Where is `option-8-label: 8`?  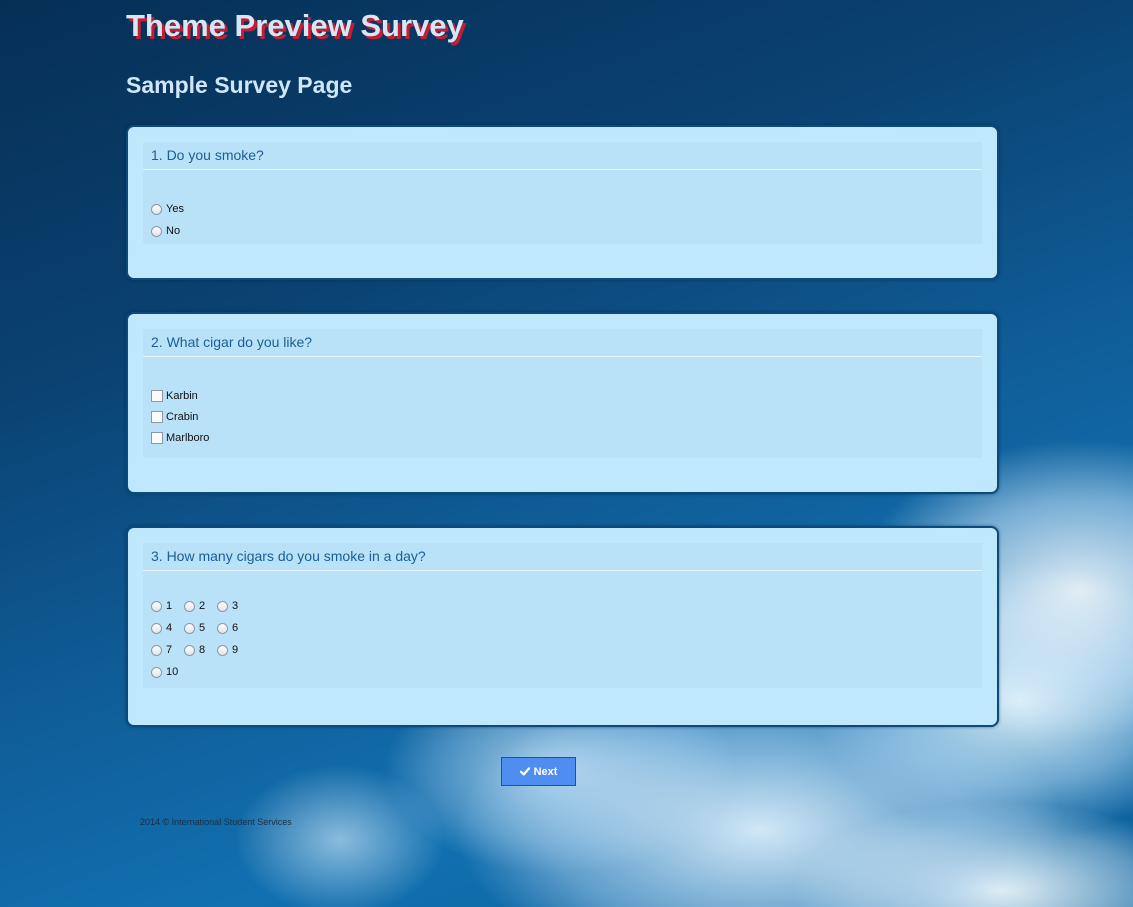 option-8-label: 8 is located at coordinates (202, 650).